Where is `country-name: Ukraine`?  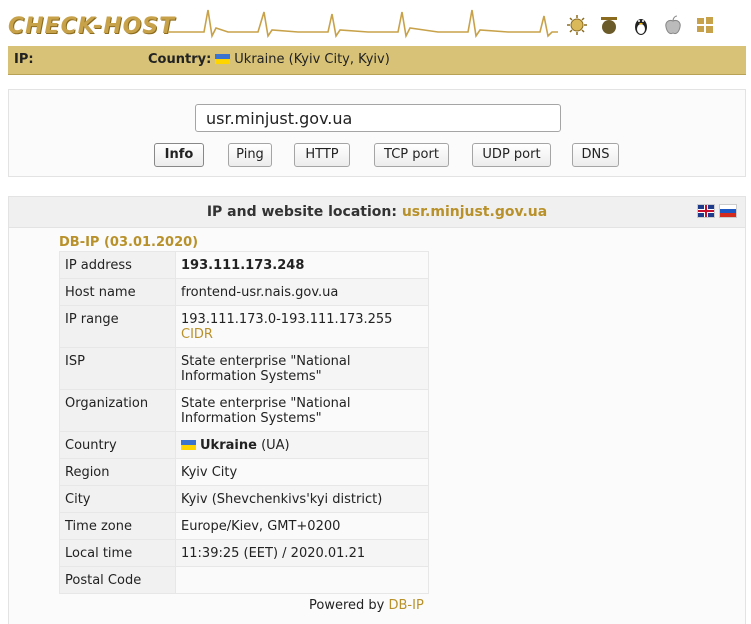 country-name: Ukraine is located at coordinates (228, 445).